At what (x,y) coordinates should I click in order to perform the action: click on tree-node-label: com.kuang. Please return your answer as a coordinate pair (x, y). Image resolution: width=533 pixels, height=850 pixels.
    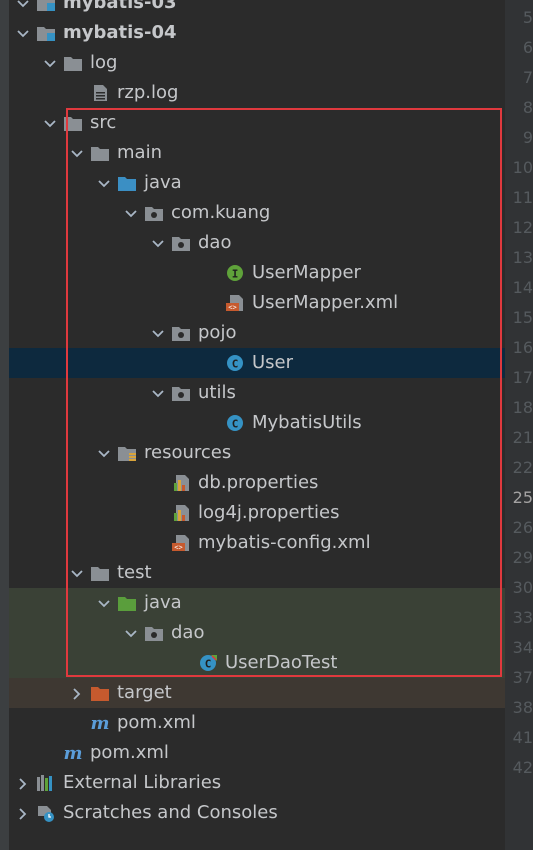
    Looking at the image, I should click on (221, 212).